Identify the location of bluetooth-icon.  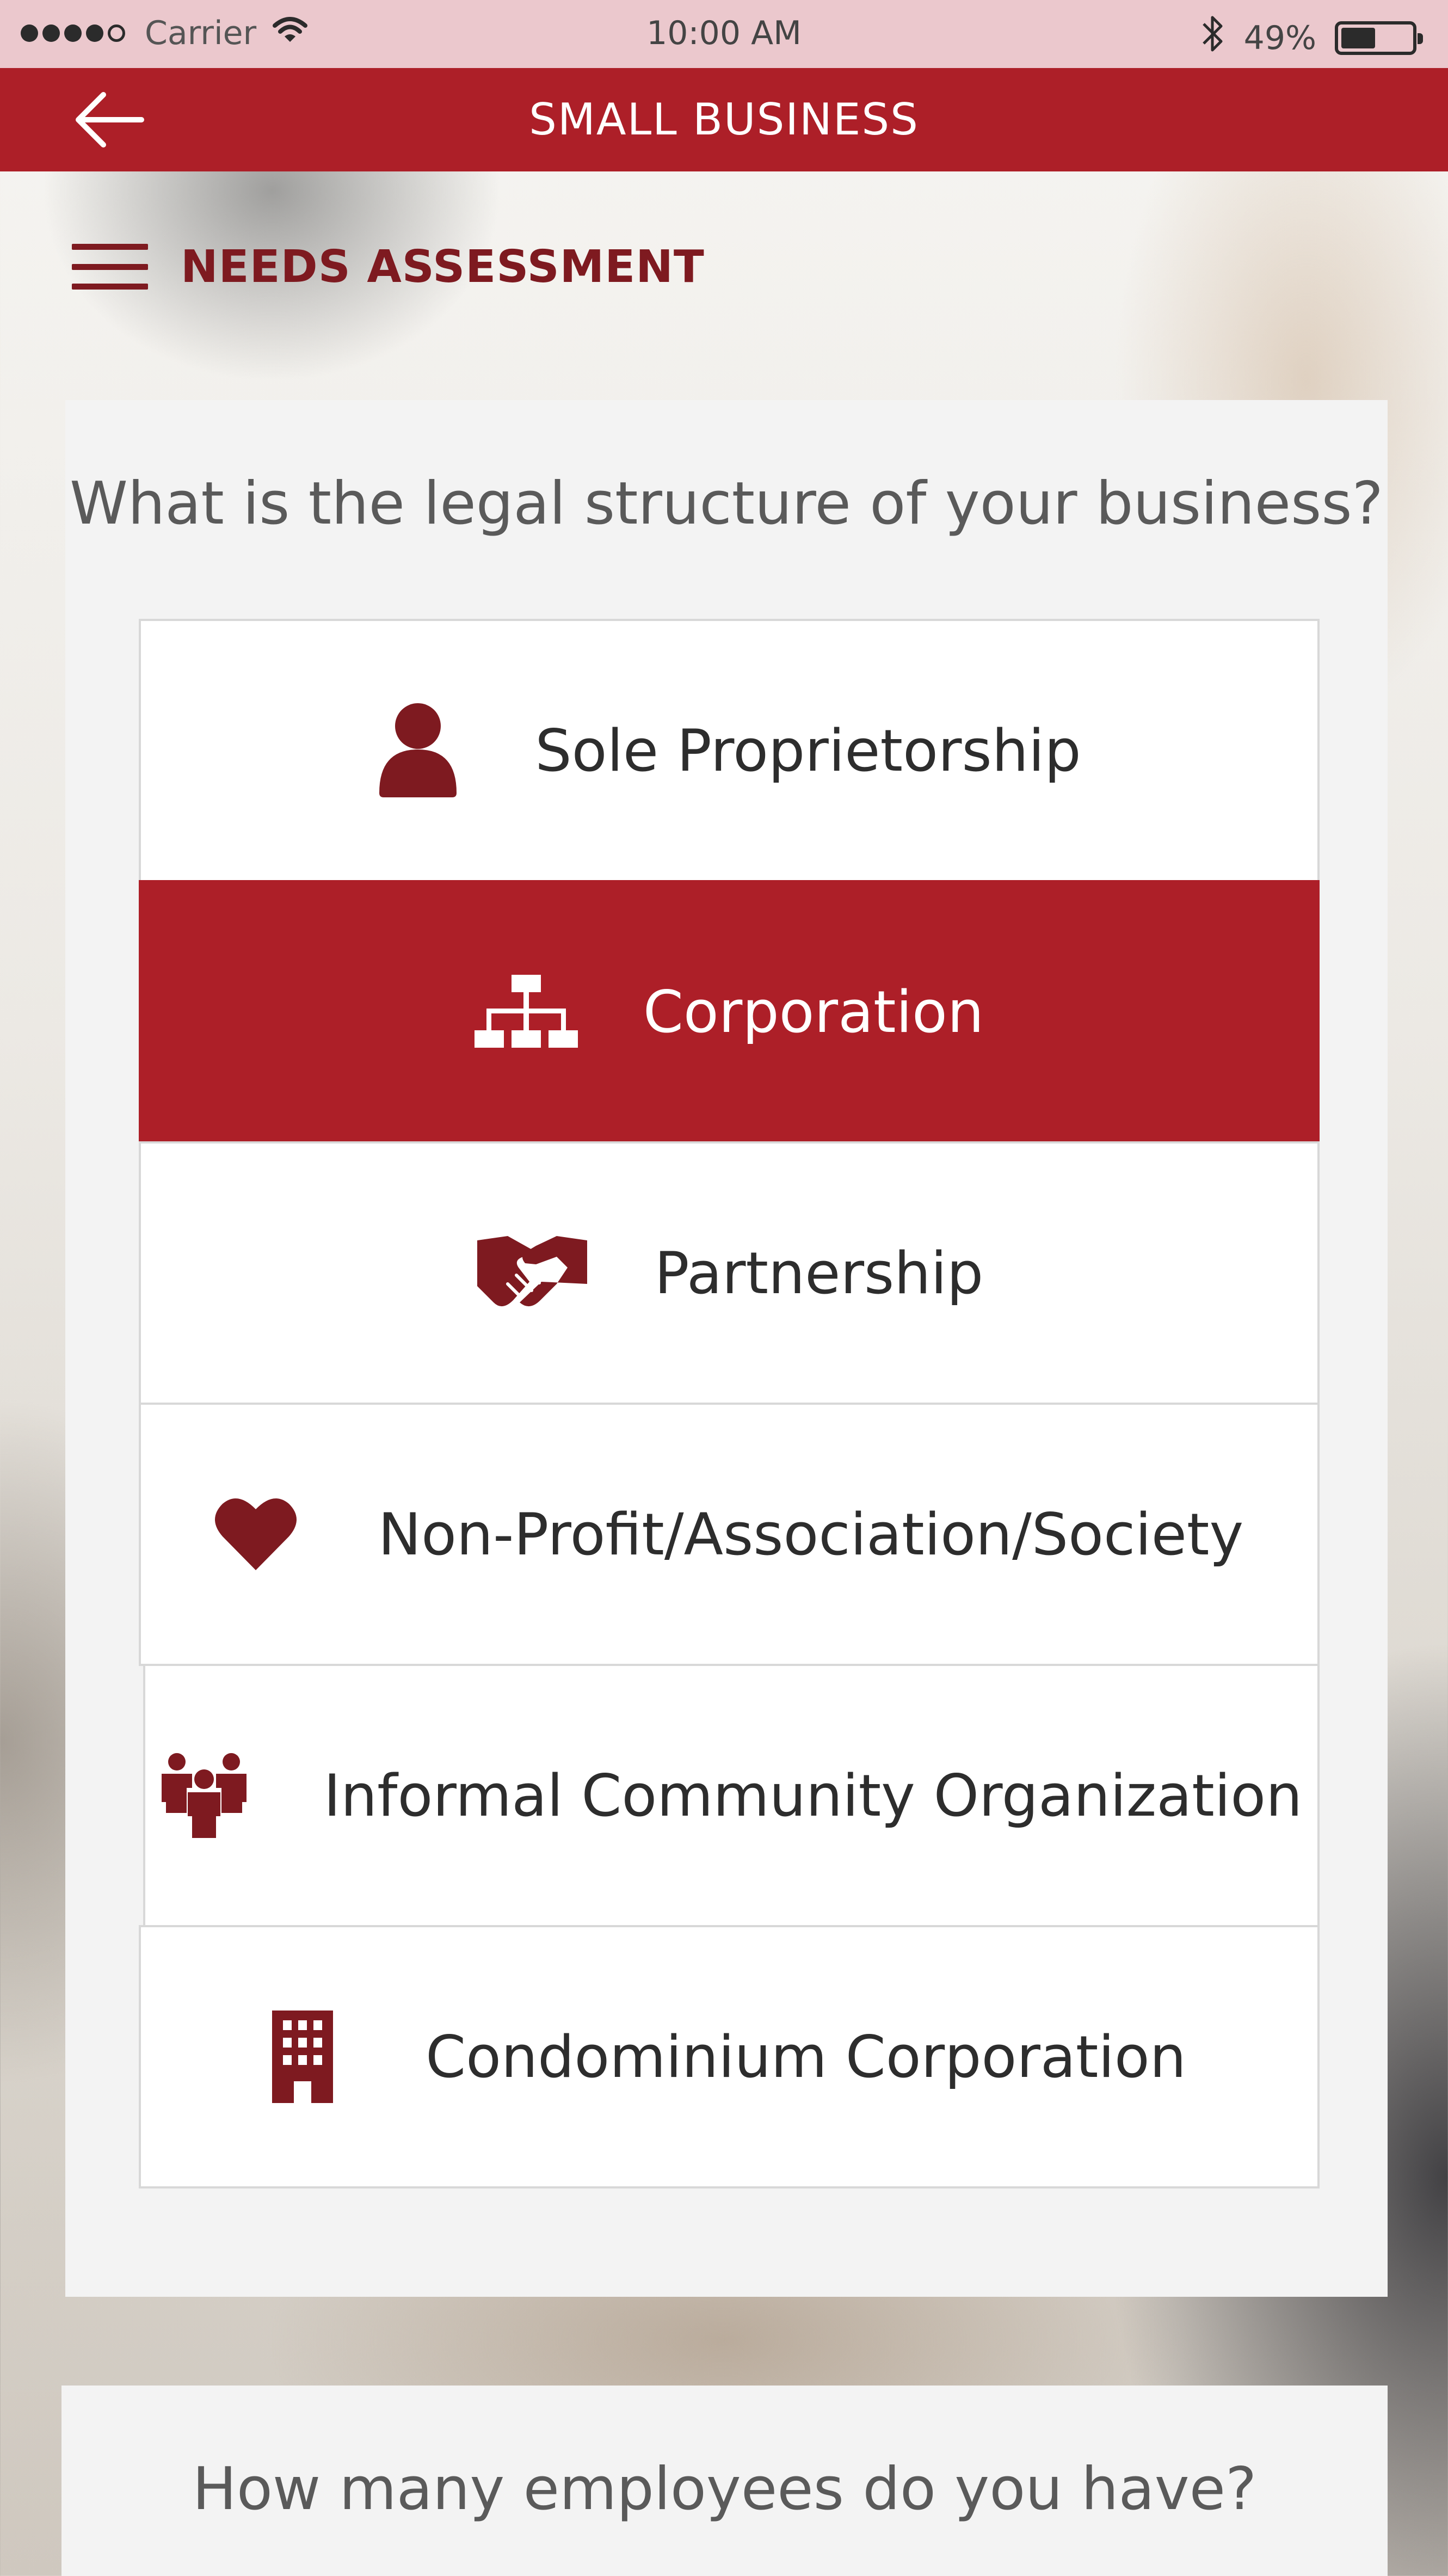
(1212, 38).